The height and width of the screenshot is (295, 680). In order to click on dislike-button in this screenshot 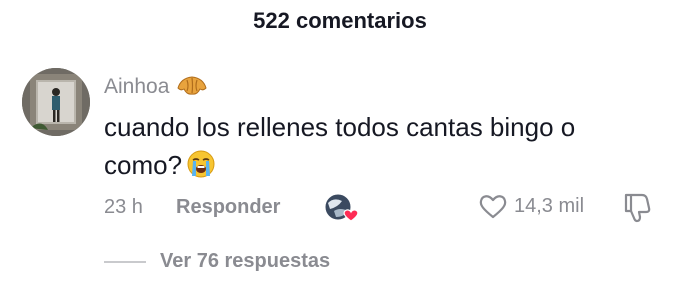, I will do `click(637, 207)`.